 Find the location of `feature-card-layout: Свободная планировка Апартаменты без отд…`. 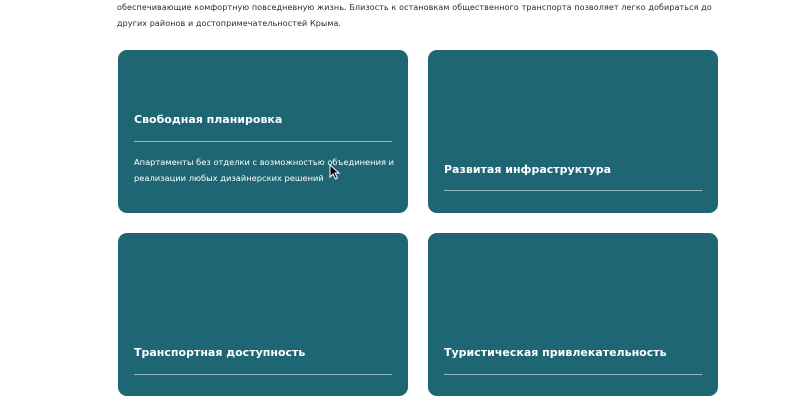

feature-card-layout: Свободная планировка Апартаменты без отд… is located at coordinates (263, 131).